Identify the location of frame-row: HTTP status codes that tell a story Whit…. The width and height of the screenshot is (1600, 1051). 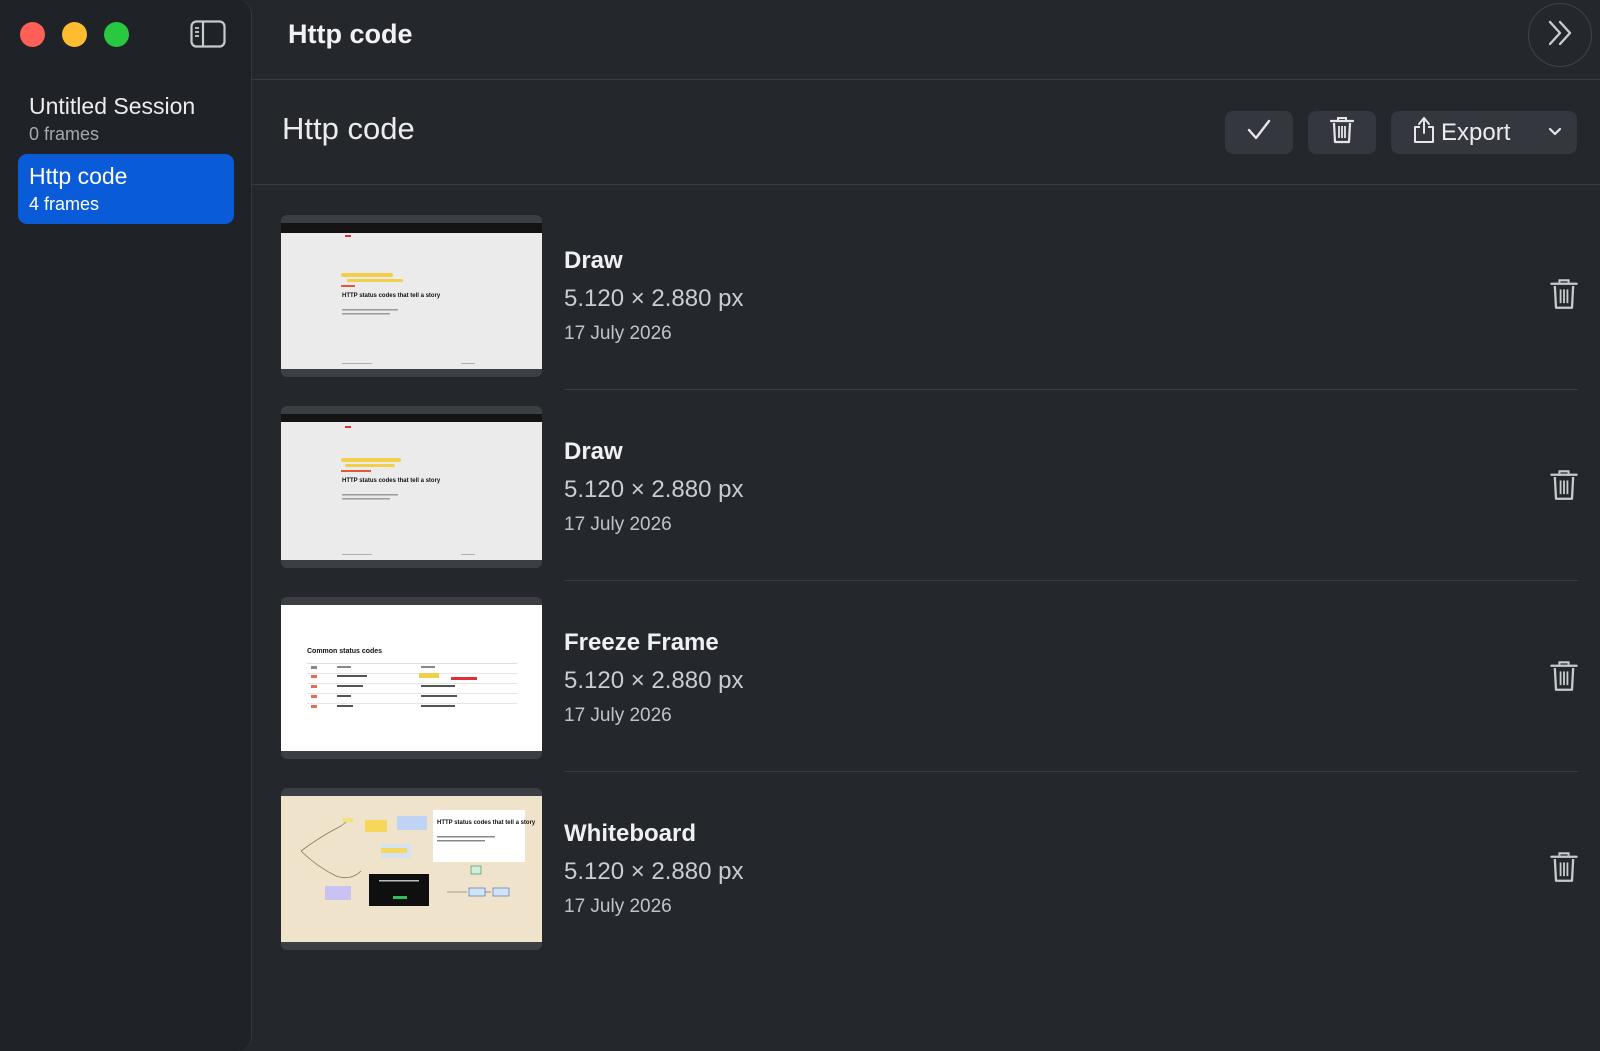
(940, 854).